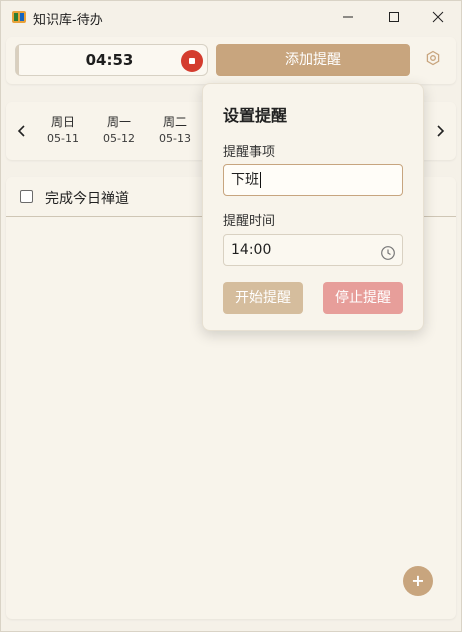 This screenshot has height=632, width=462. Describe the element at coordinates (111, 60) in the screenshot. I see `timer-display: 04:53` at that location.